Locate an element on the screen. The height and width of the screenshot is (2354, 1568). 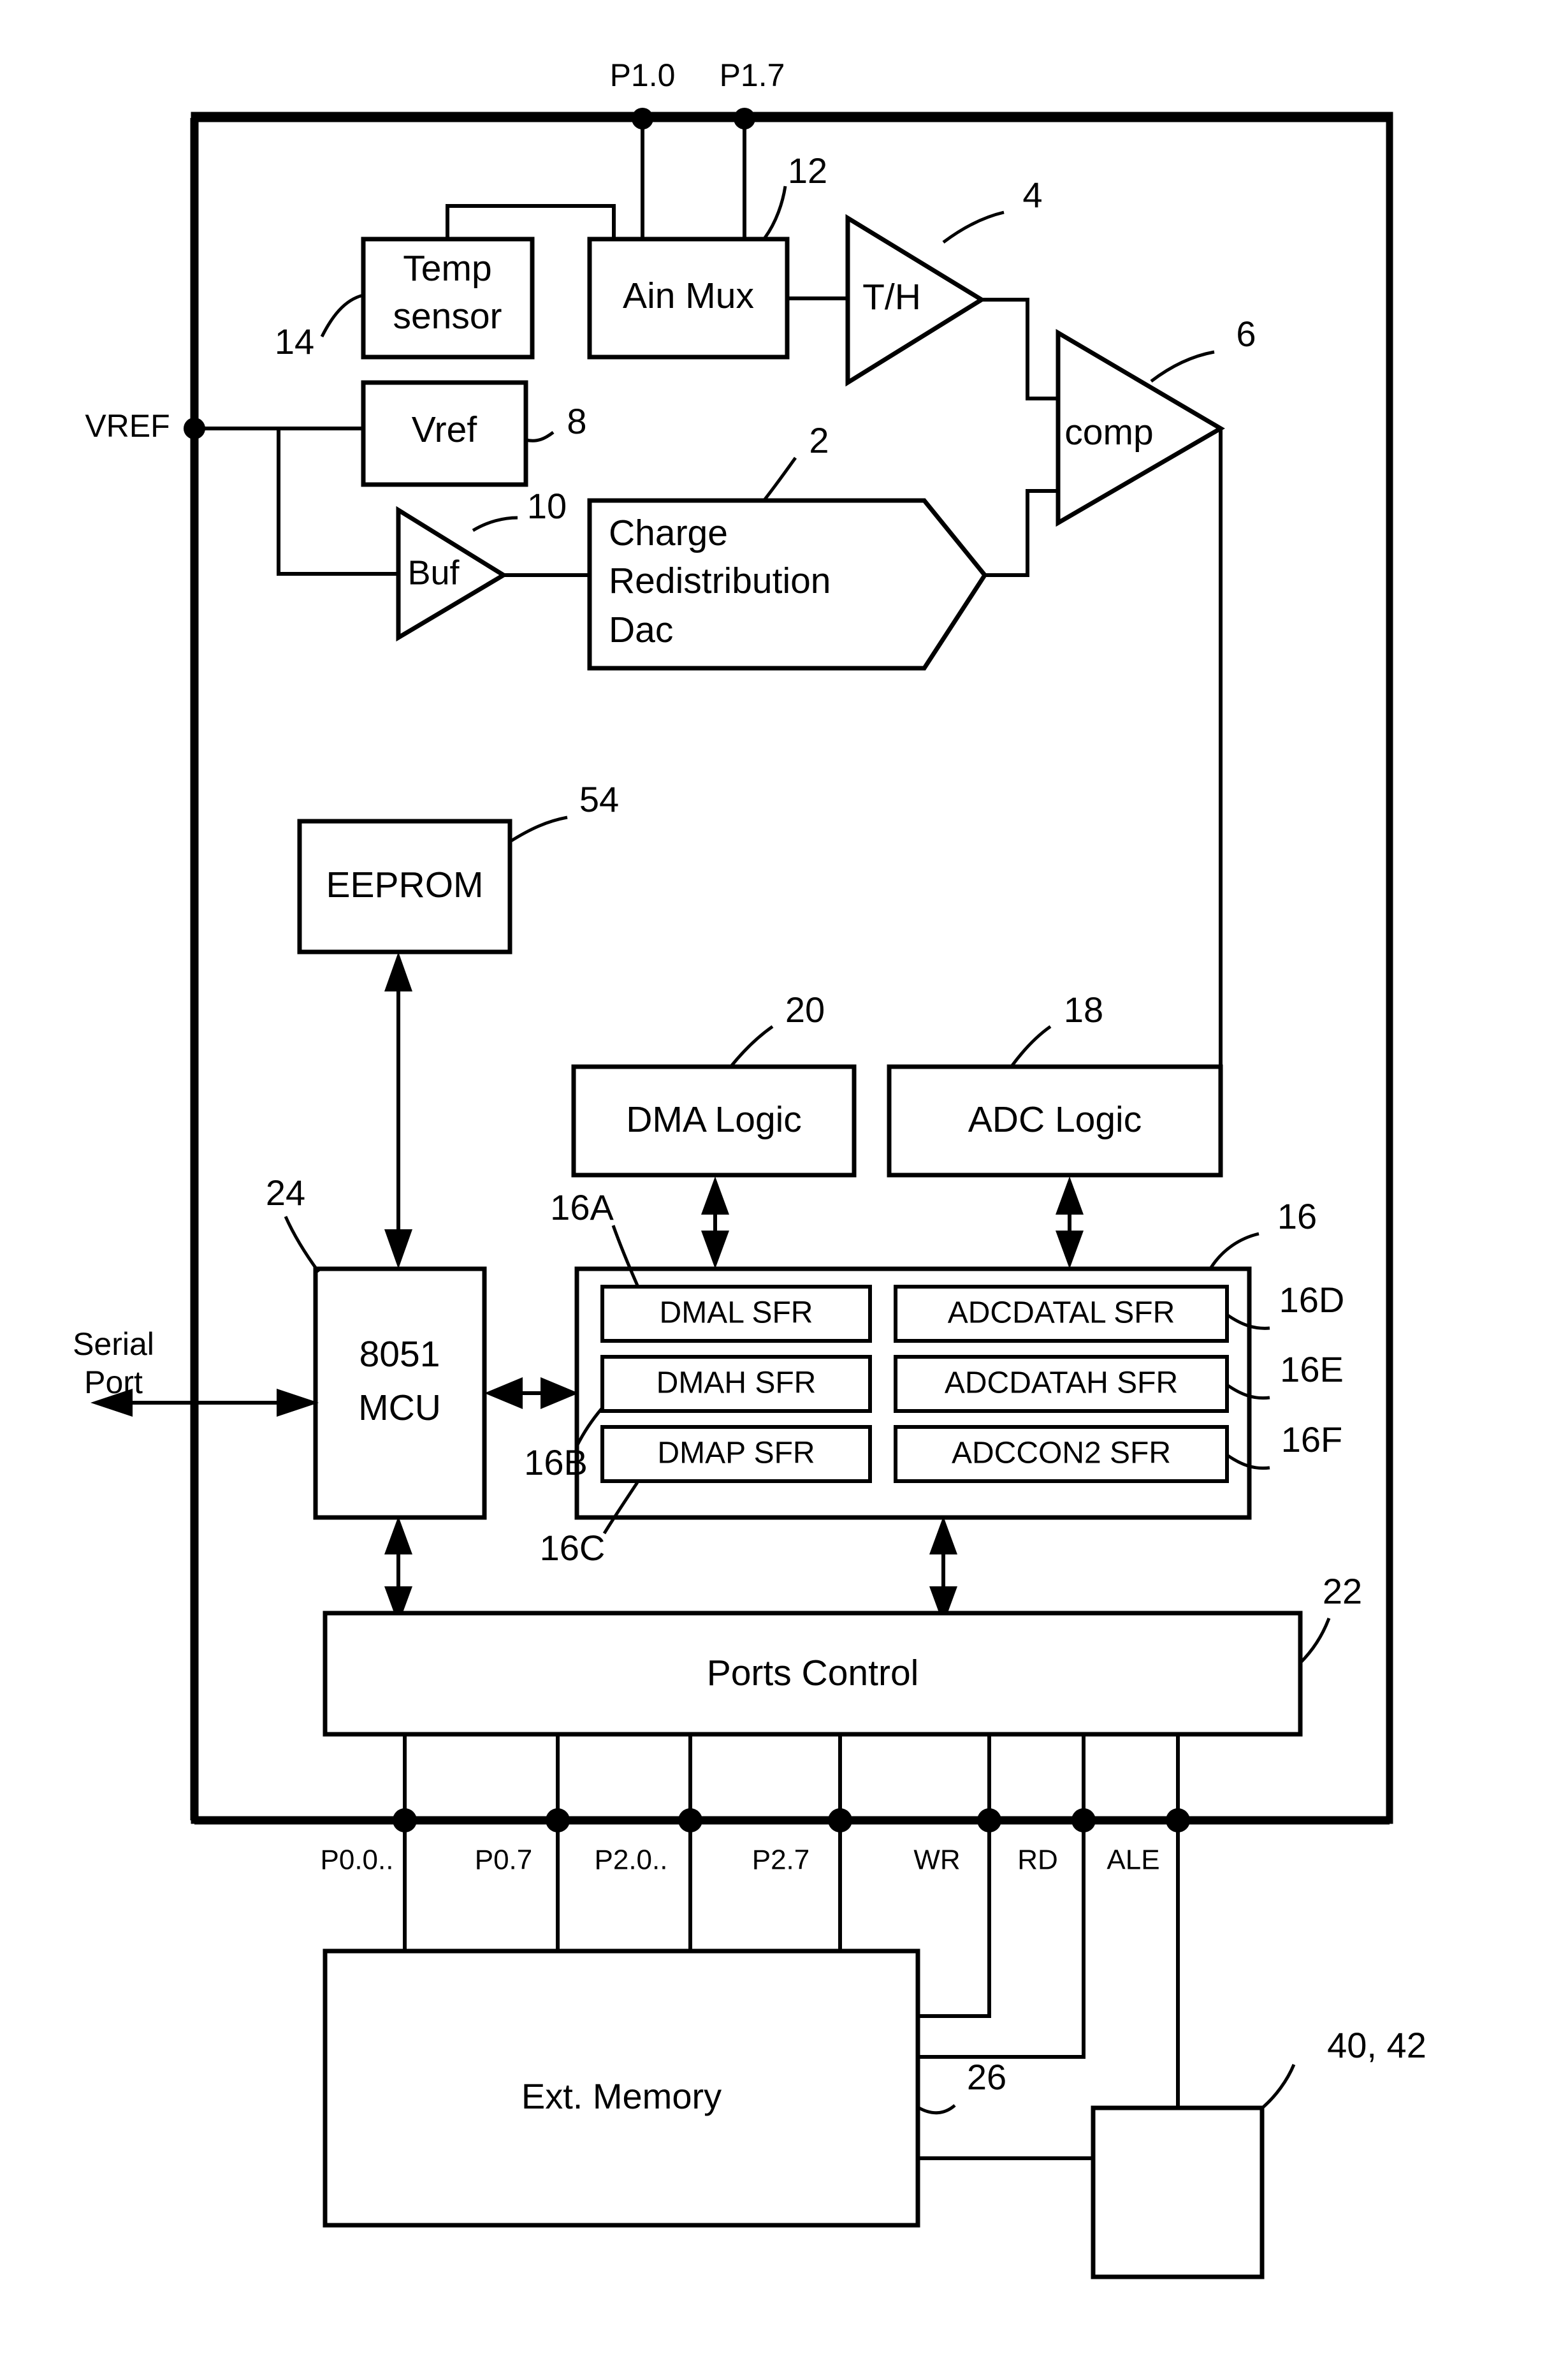
th-label: T/H is located at coordinates (892, 297).